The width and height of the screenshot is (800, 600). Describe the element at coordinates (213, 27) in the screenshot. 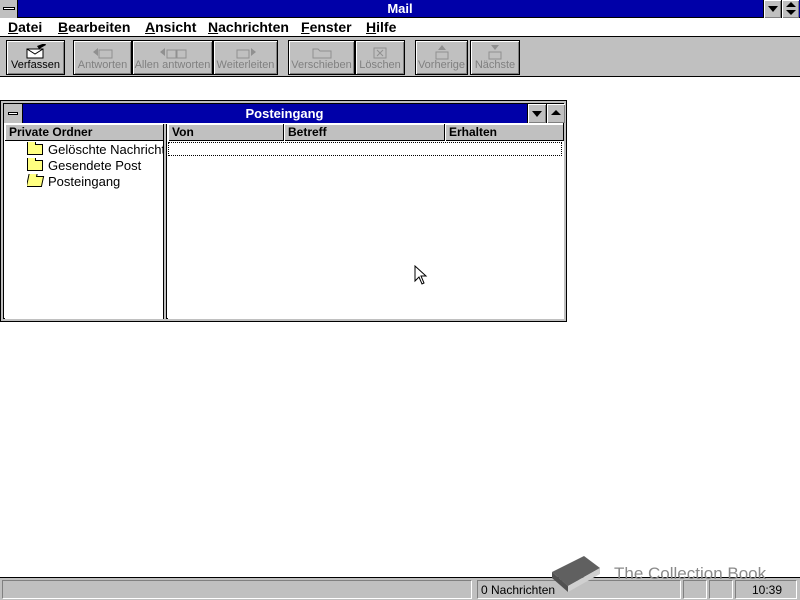

I see `menu-accelerator: N` at that location.